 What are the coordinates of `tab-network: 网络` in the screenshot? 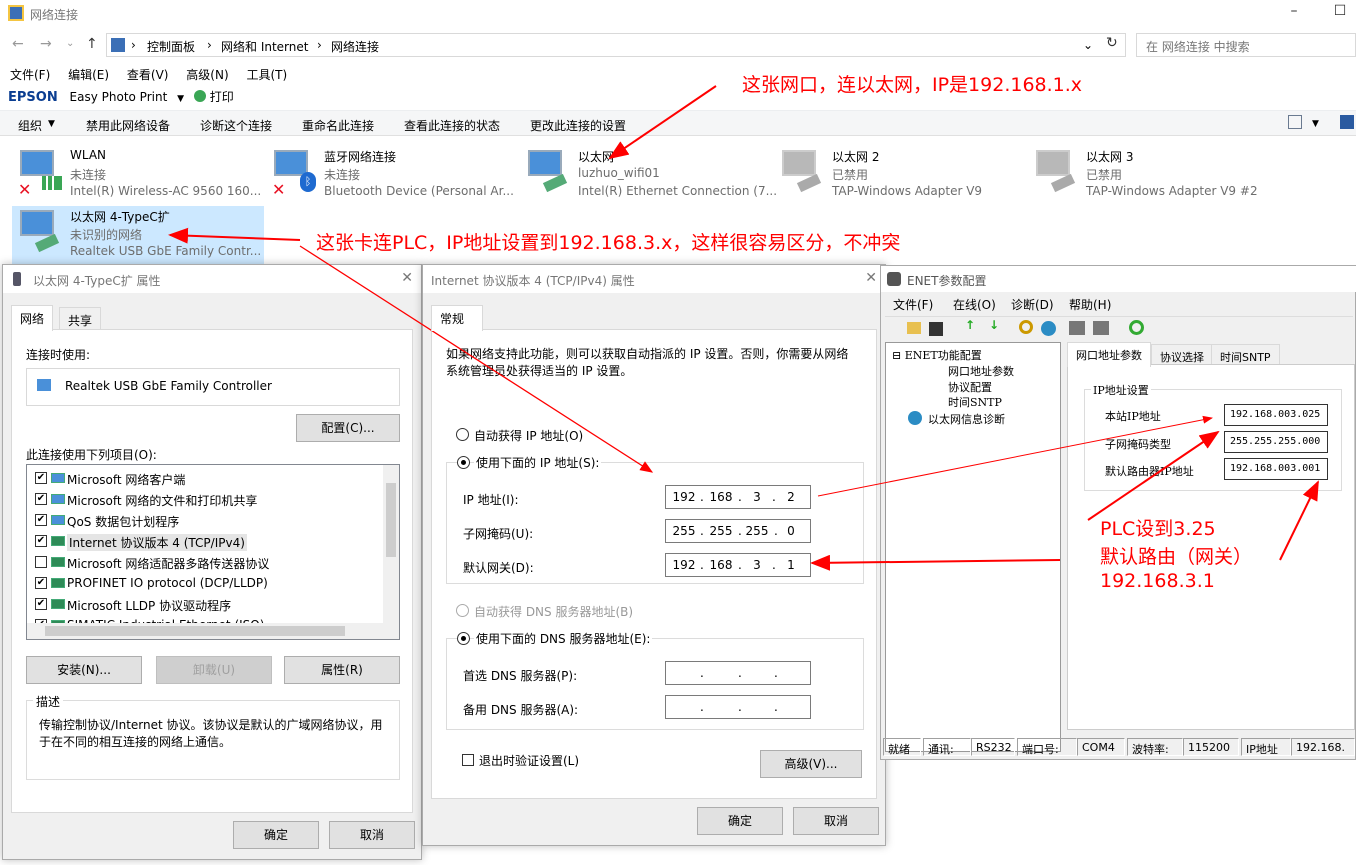 It's located at (32, 318).